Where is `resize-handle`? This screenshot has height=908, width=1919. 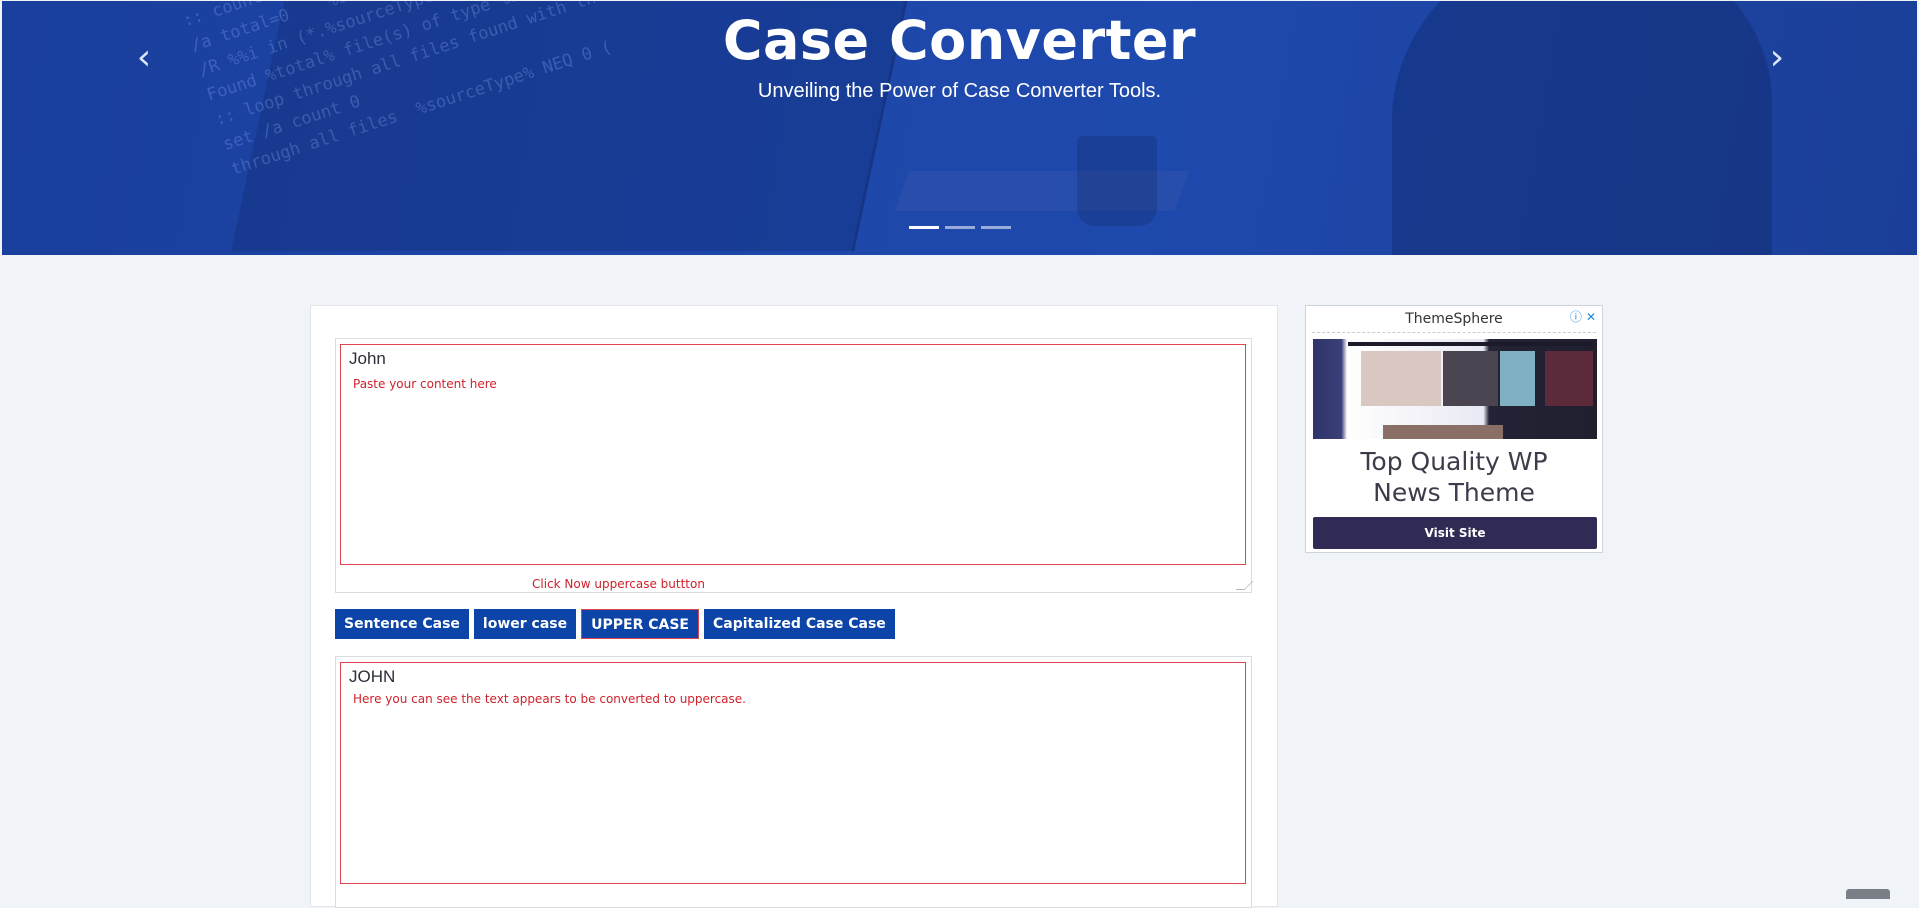
resize-handle is located at coordinates (1244, 585).